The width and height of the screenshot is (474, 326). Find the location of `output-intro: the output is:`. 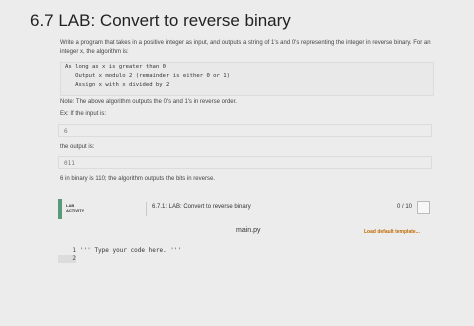

output-intro: the output is: is located at coordinates (77, 147).